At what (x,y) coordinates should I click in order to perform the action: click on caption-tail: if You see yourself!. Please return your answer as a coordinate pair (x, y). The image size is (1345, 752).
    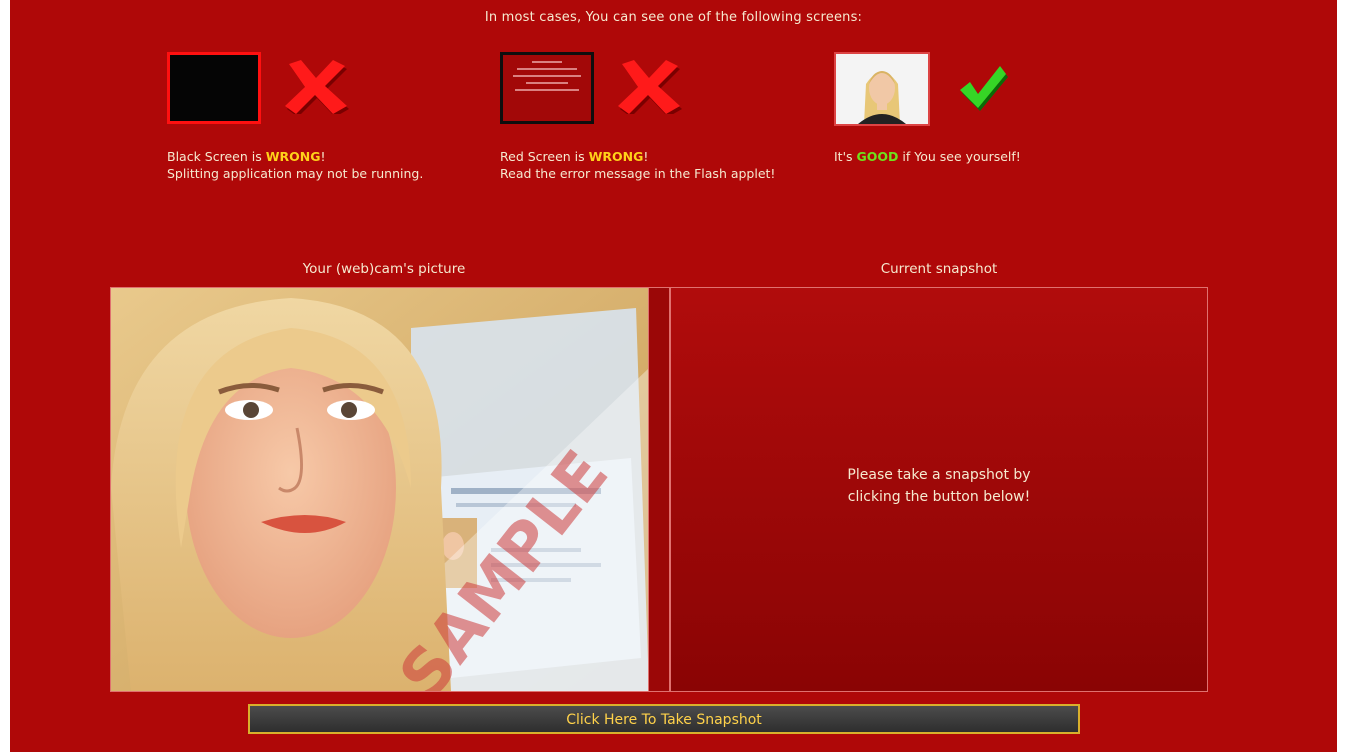
    Looking at the image, I should click on (959, 156).